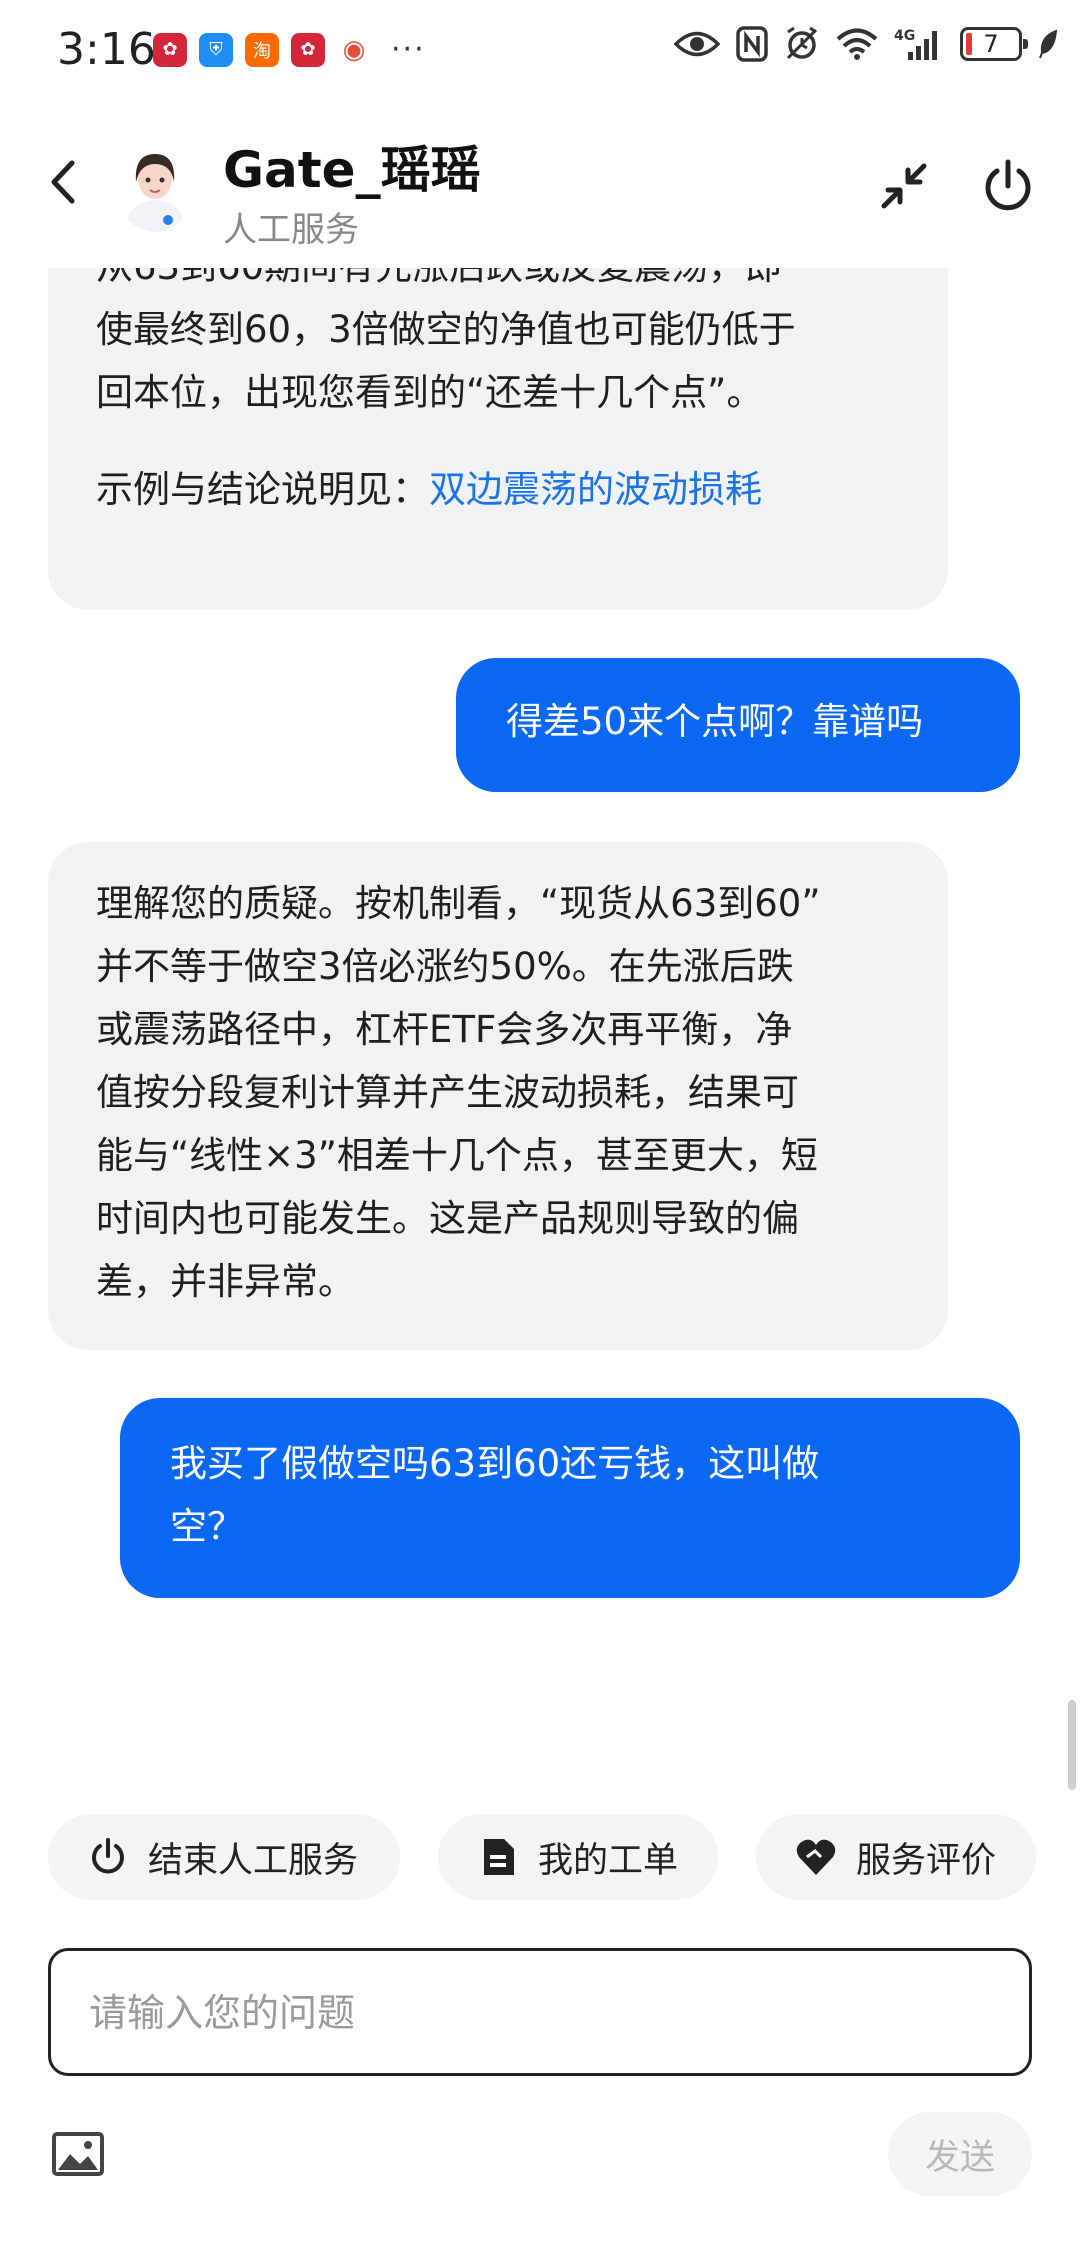 This screenshot has width=1080, height=2244. I want to click on agent-name: Gate_瑶瑶, so click(352, 170).